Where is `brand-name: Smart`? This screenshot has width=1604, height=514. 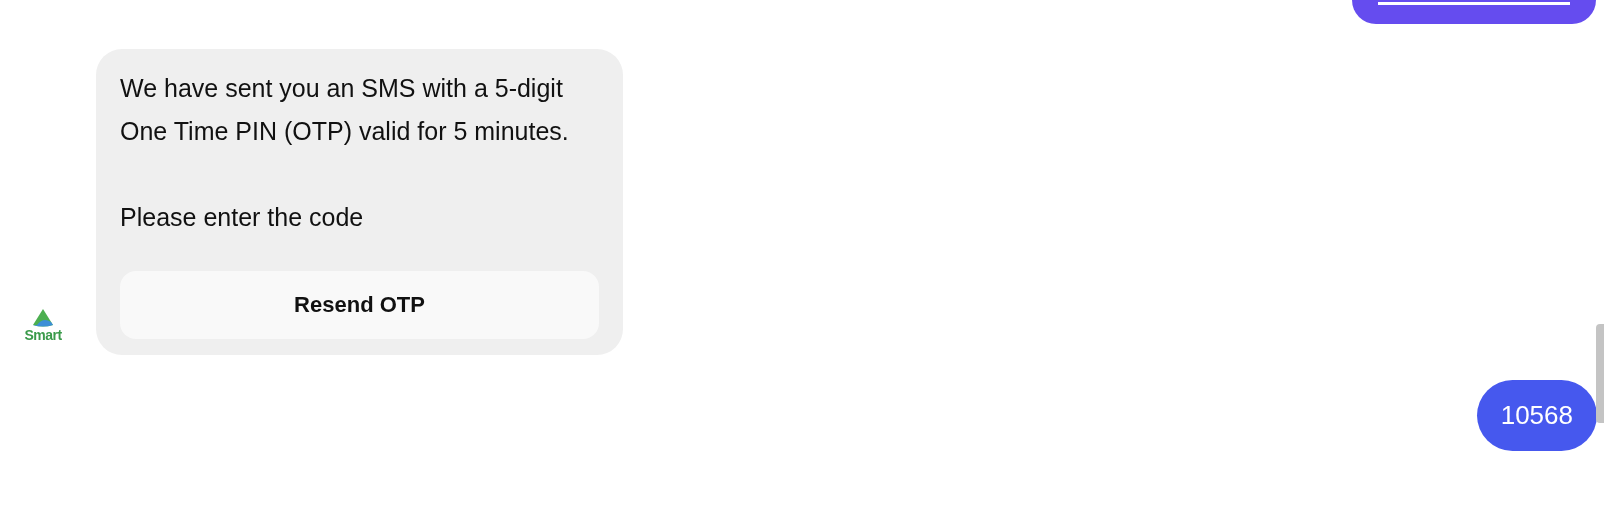
brand-name: Smart is located at coordinates (43, 335).